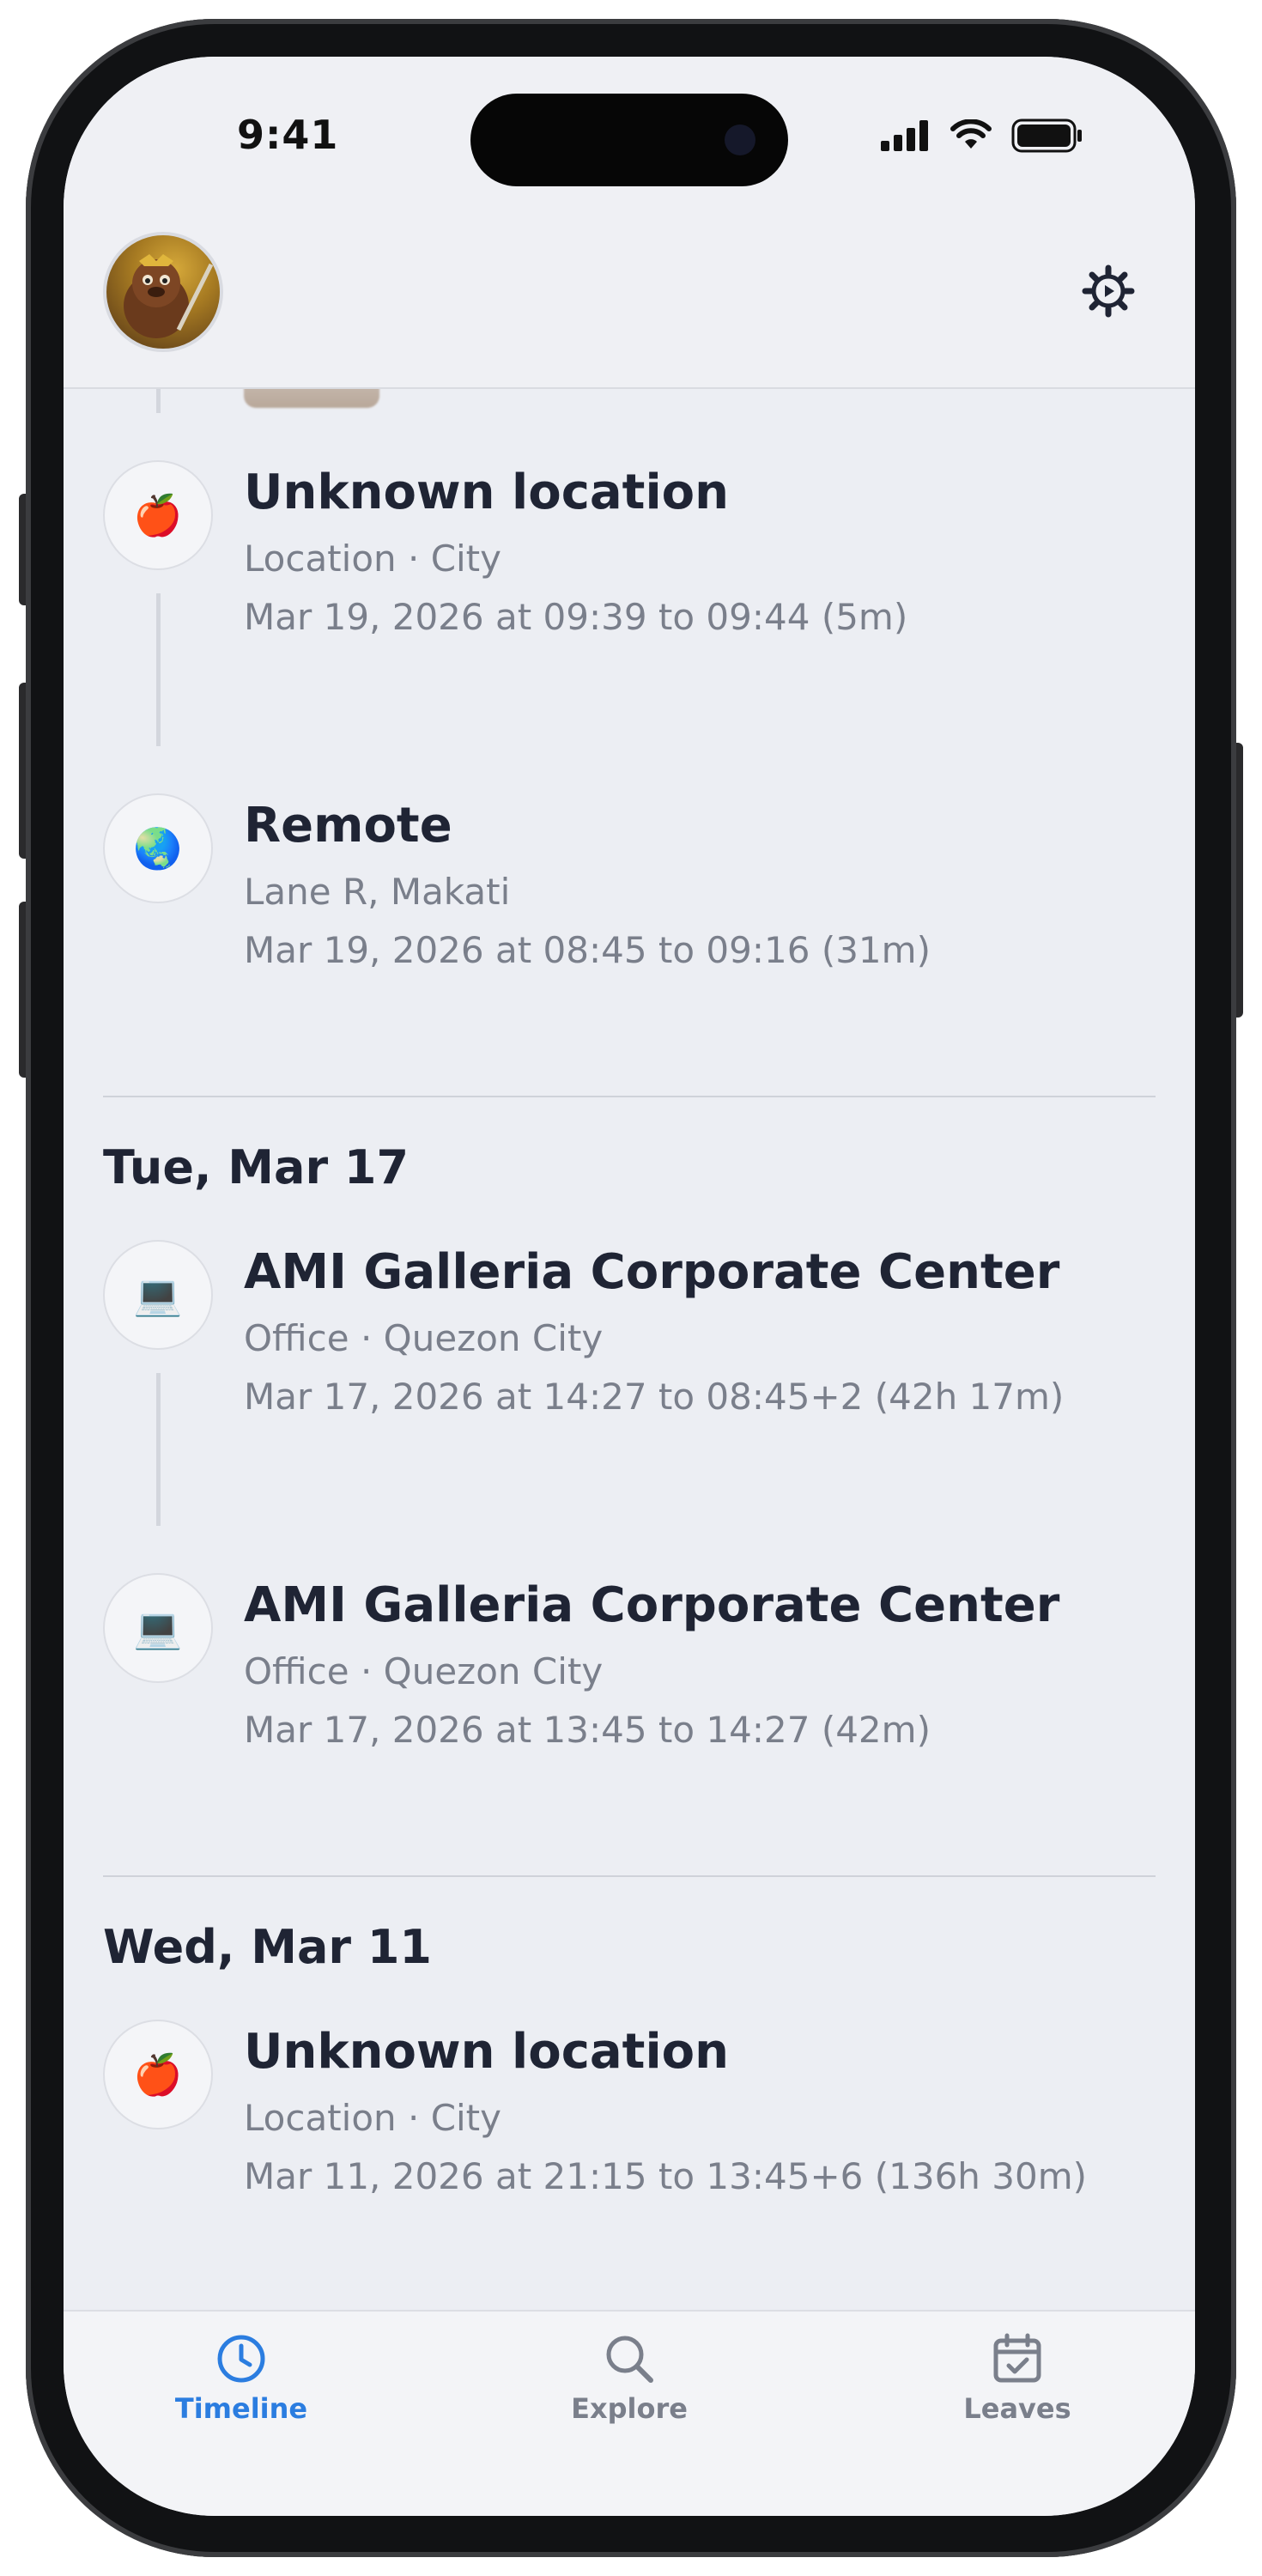 Image resolution: width=1262 pixels, height=2576 pixels. Describe the element at coordinates (256, 1167) in the screenshot. I see `section-date-heading: Tue, Mar 17` at that location.